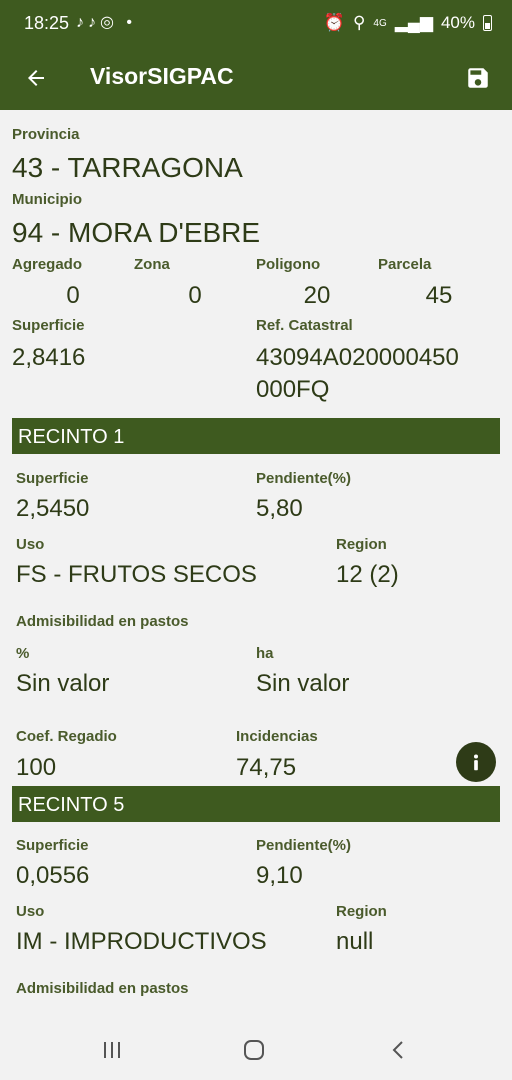 The width and height of the screenshot is (512, 1080). I want to click on agregado-label: Agregado, so click(47, 264).